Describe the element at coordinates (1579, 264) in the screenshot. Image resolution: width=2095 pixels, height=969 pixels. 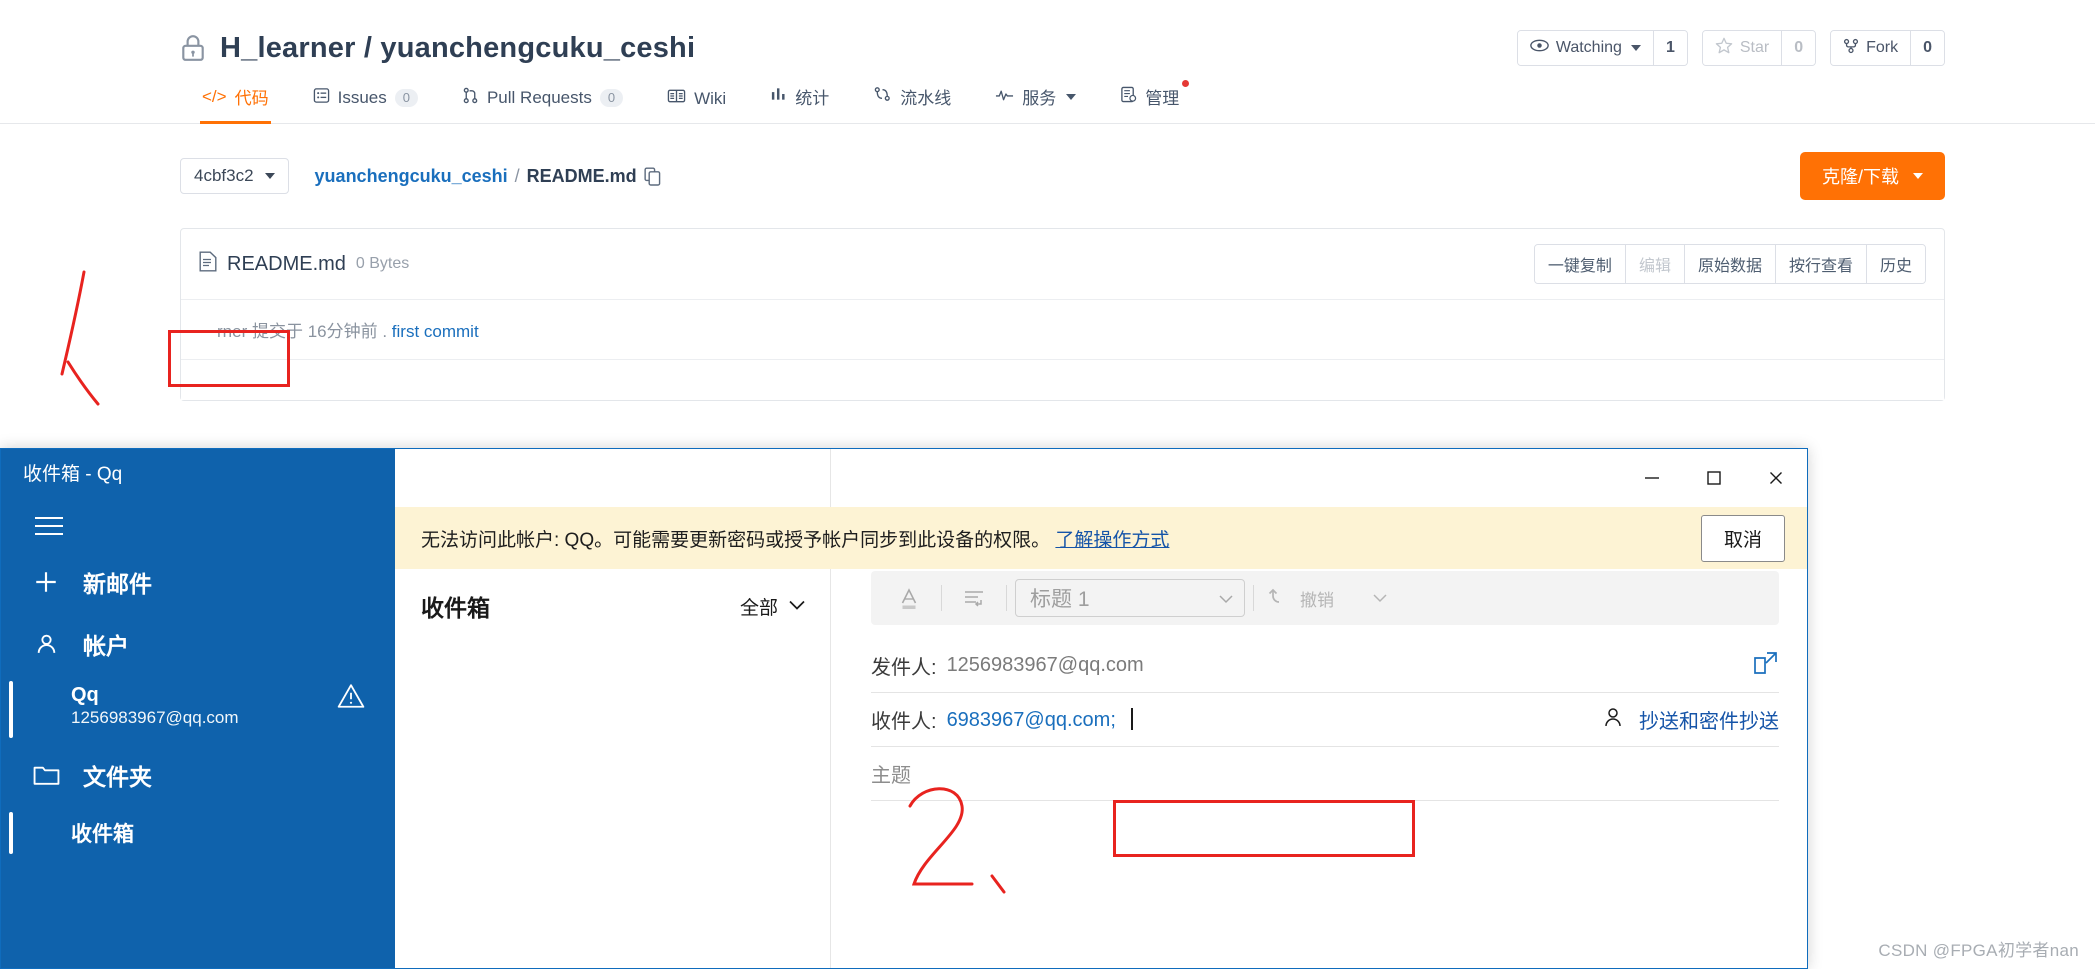
I see `copy-all-button: 一键复制` at that location.